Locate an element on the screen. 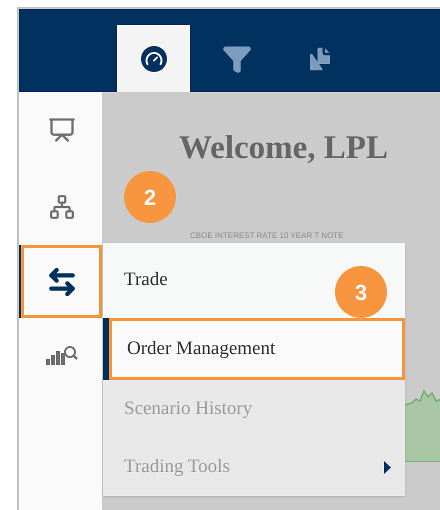 This screenshot has height=510, width=440. menu-item: Order Management is located at coordinates (257, 349).